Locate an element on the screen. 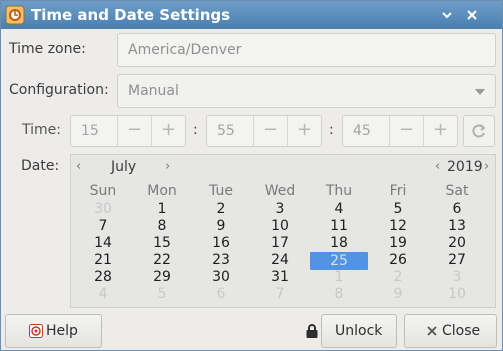 The width and height of the screenshot is (503, 351). calendar-day: 11 is located at coordinates (339, 226).